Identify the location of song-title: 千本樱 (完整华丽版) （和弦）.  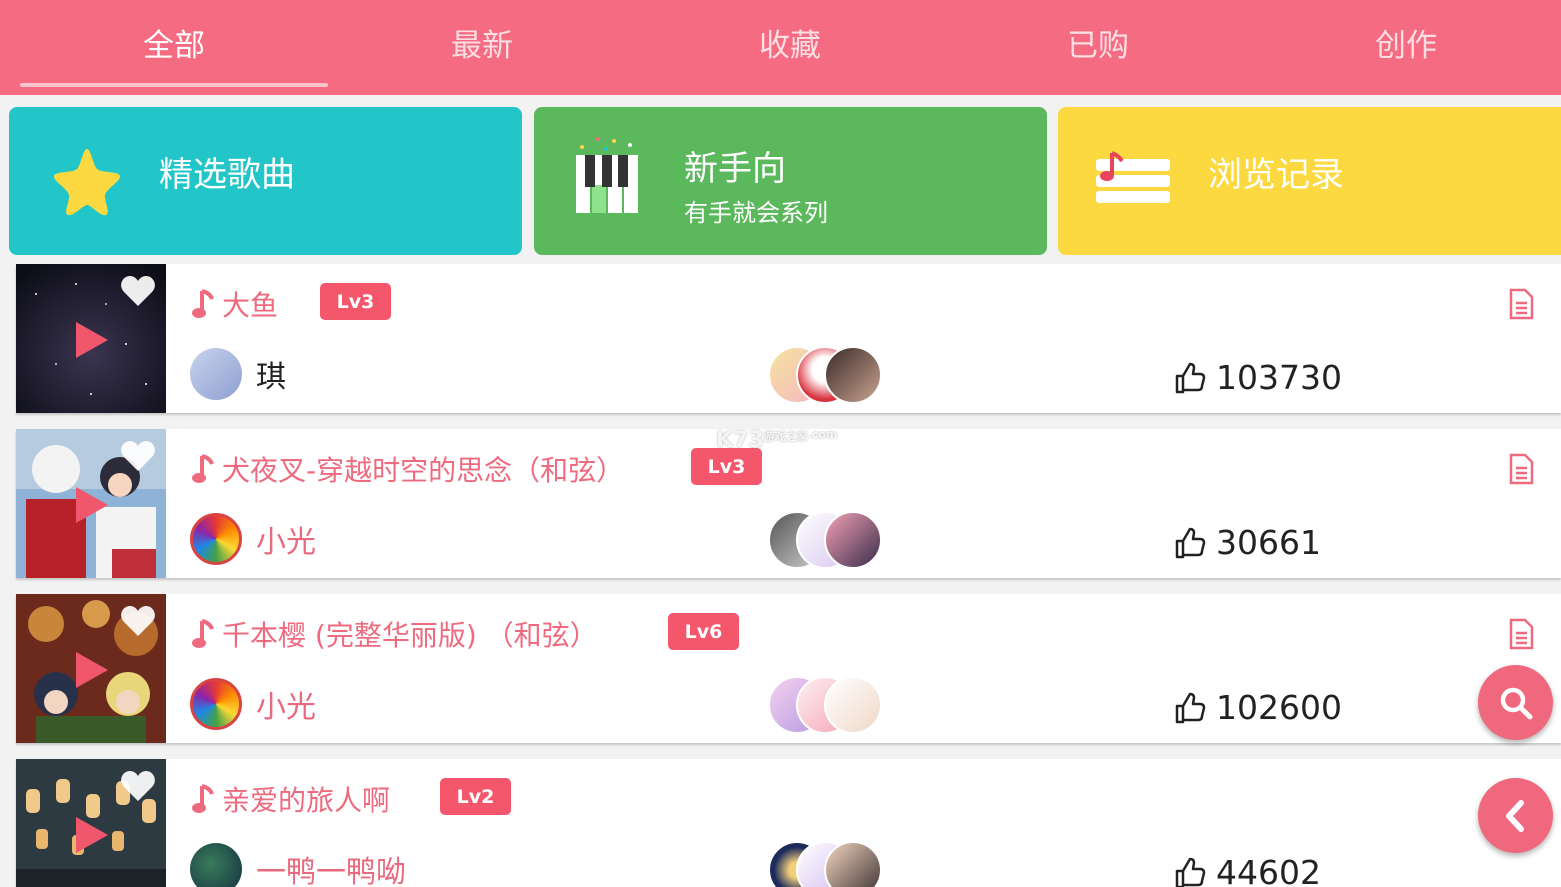
(395, 634).